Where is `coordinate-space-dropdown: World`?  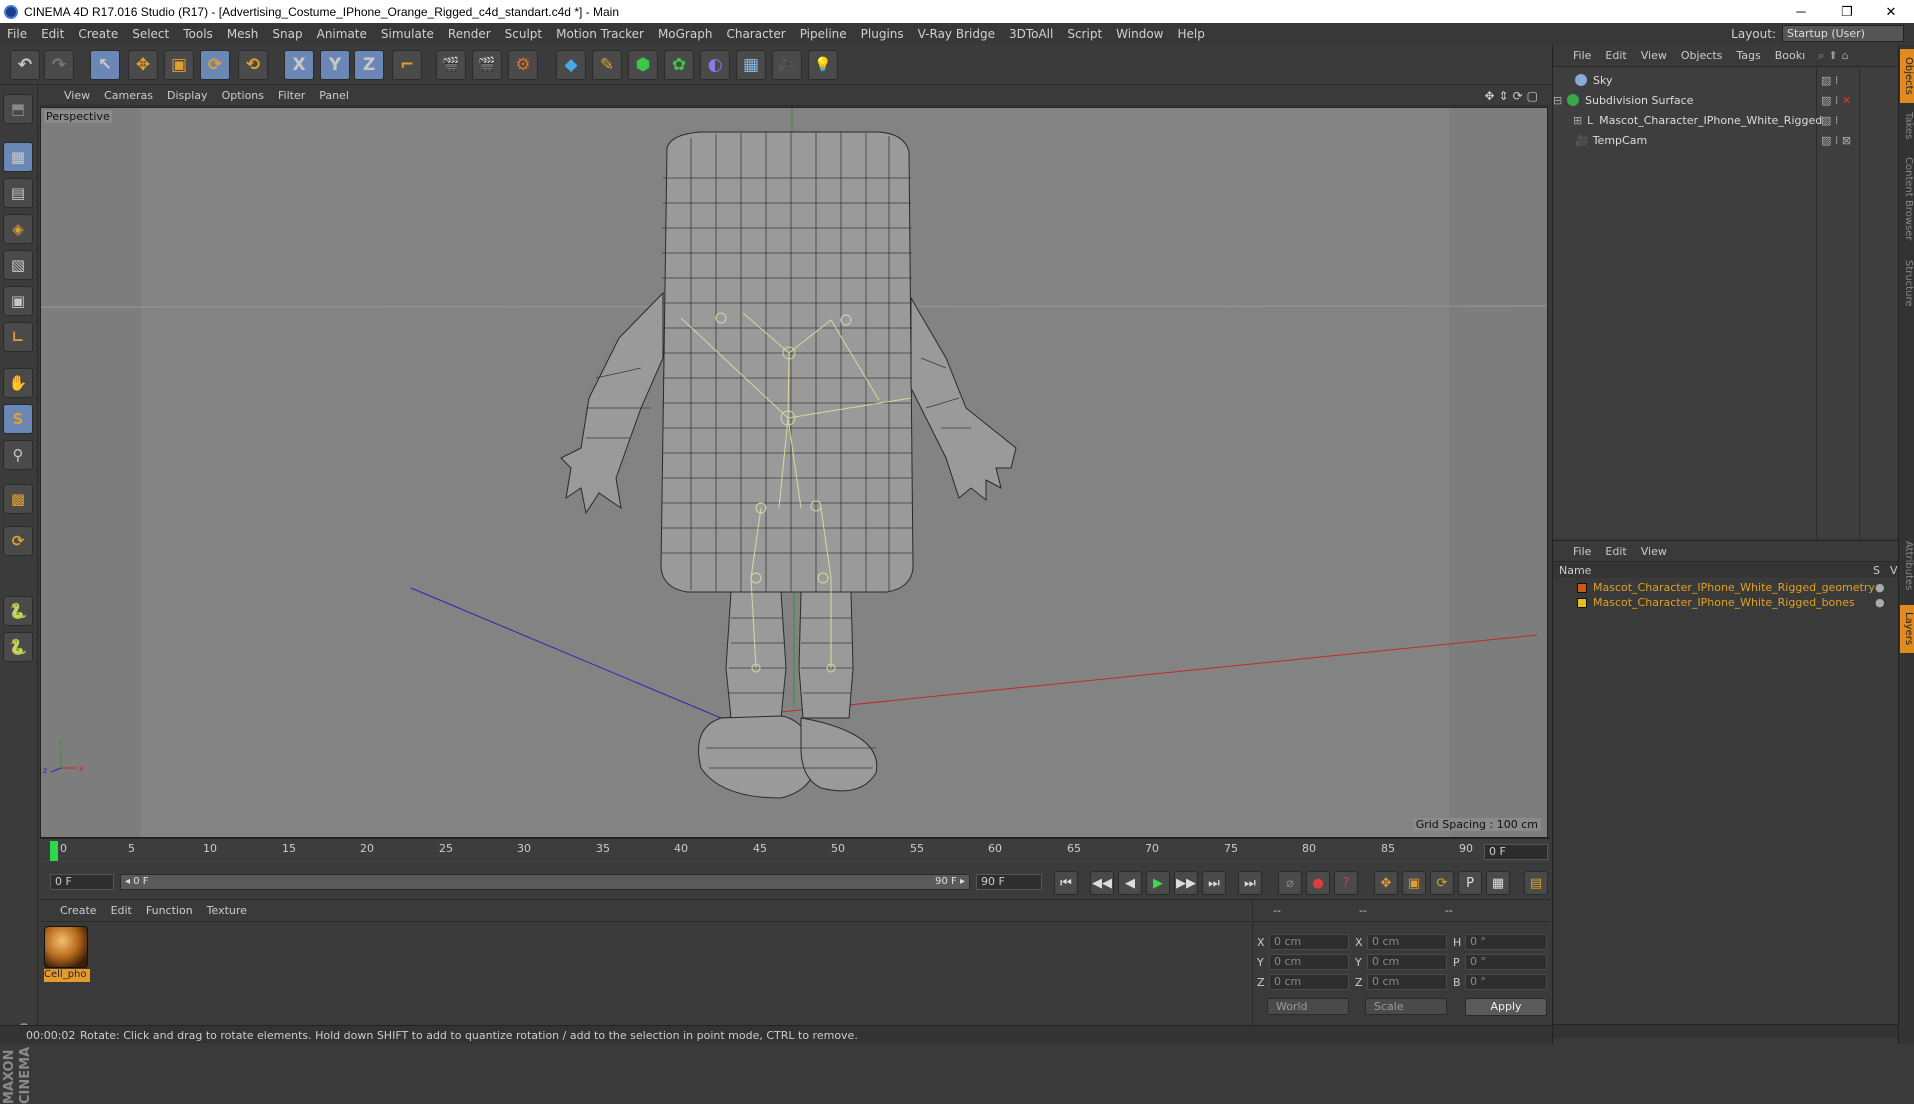 coordinate-space-dropdown: World is located at coordinates (1308, 1006).